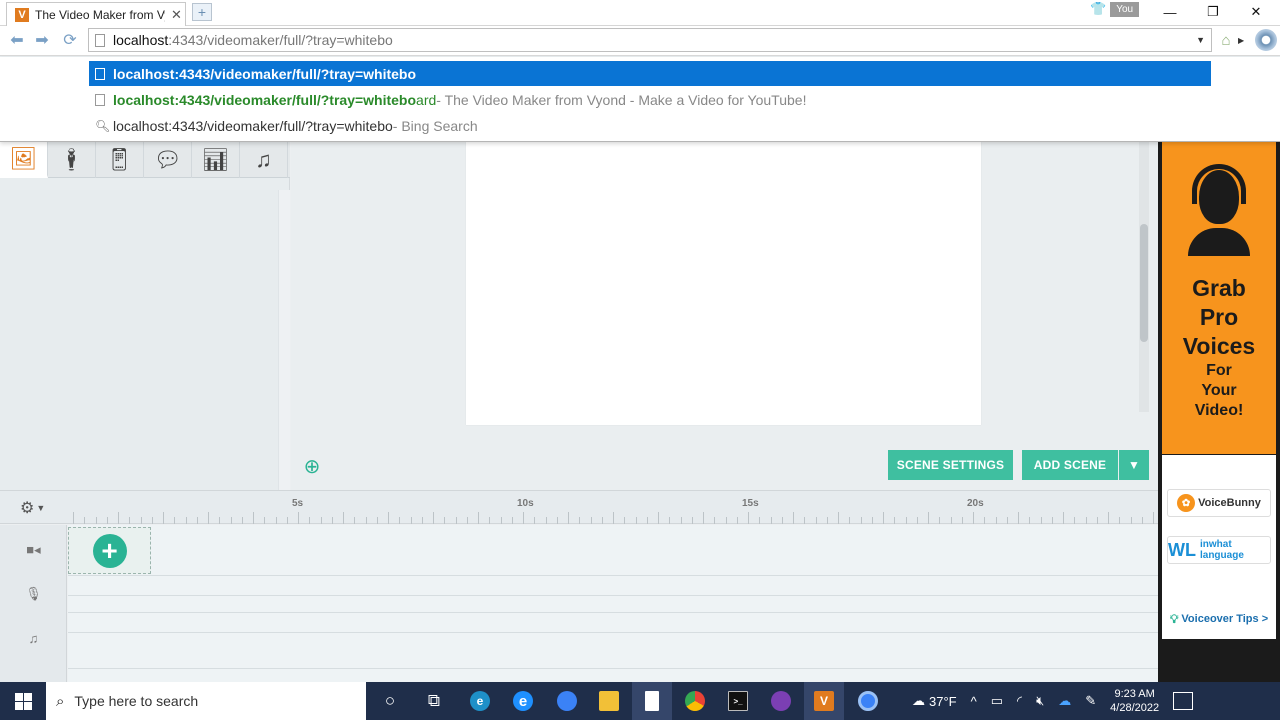 This screenshot has height=720, width=1280. What do you see at coordinates (1226, 40) in the screenshot?
I see `home-icon: ⌂` at bounding box center [1226, 40].